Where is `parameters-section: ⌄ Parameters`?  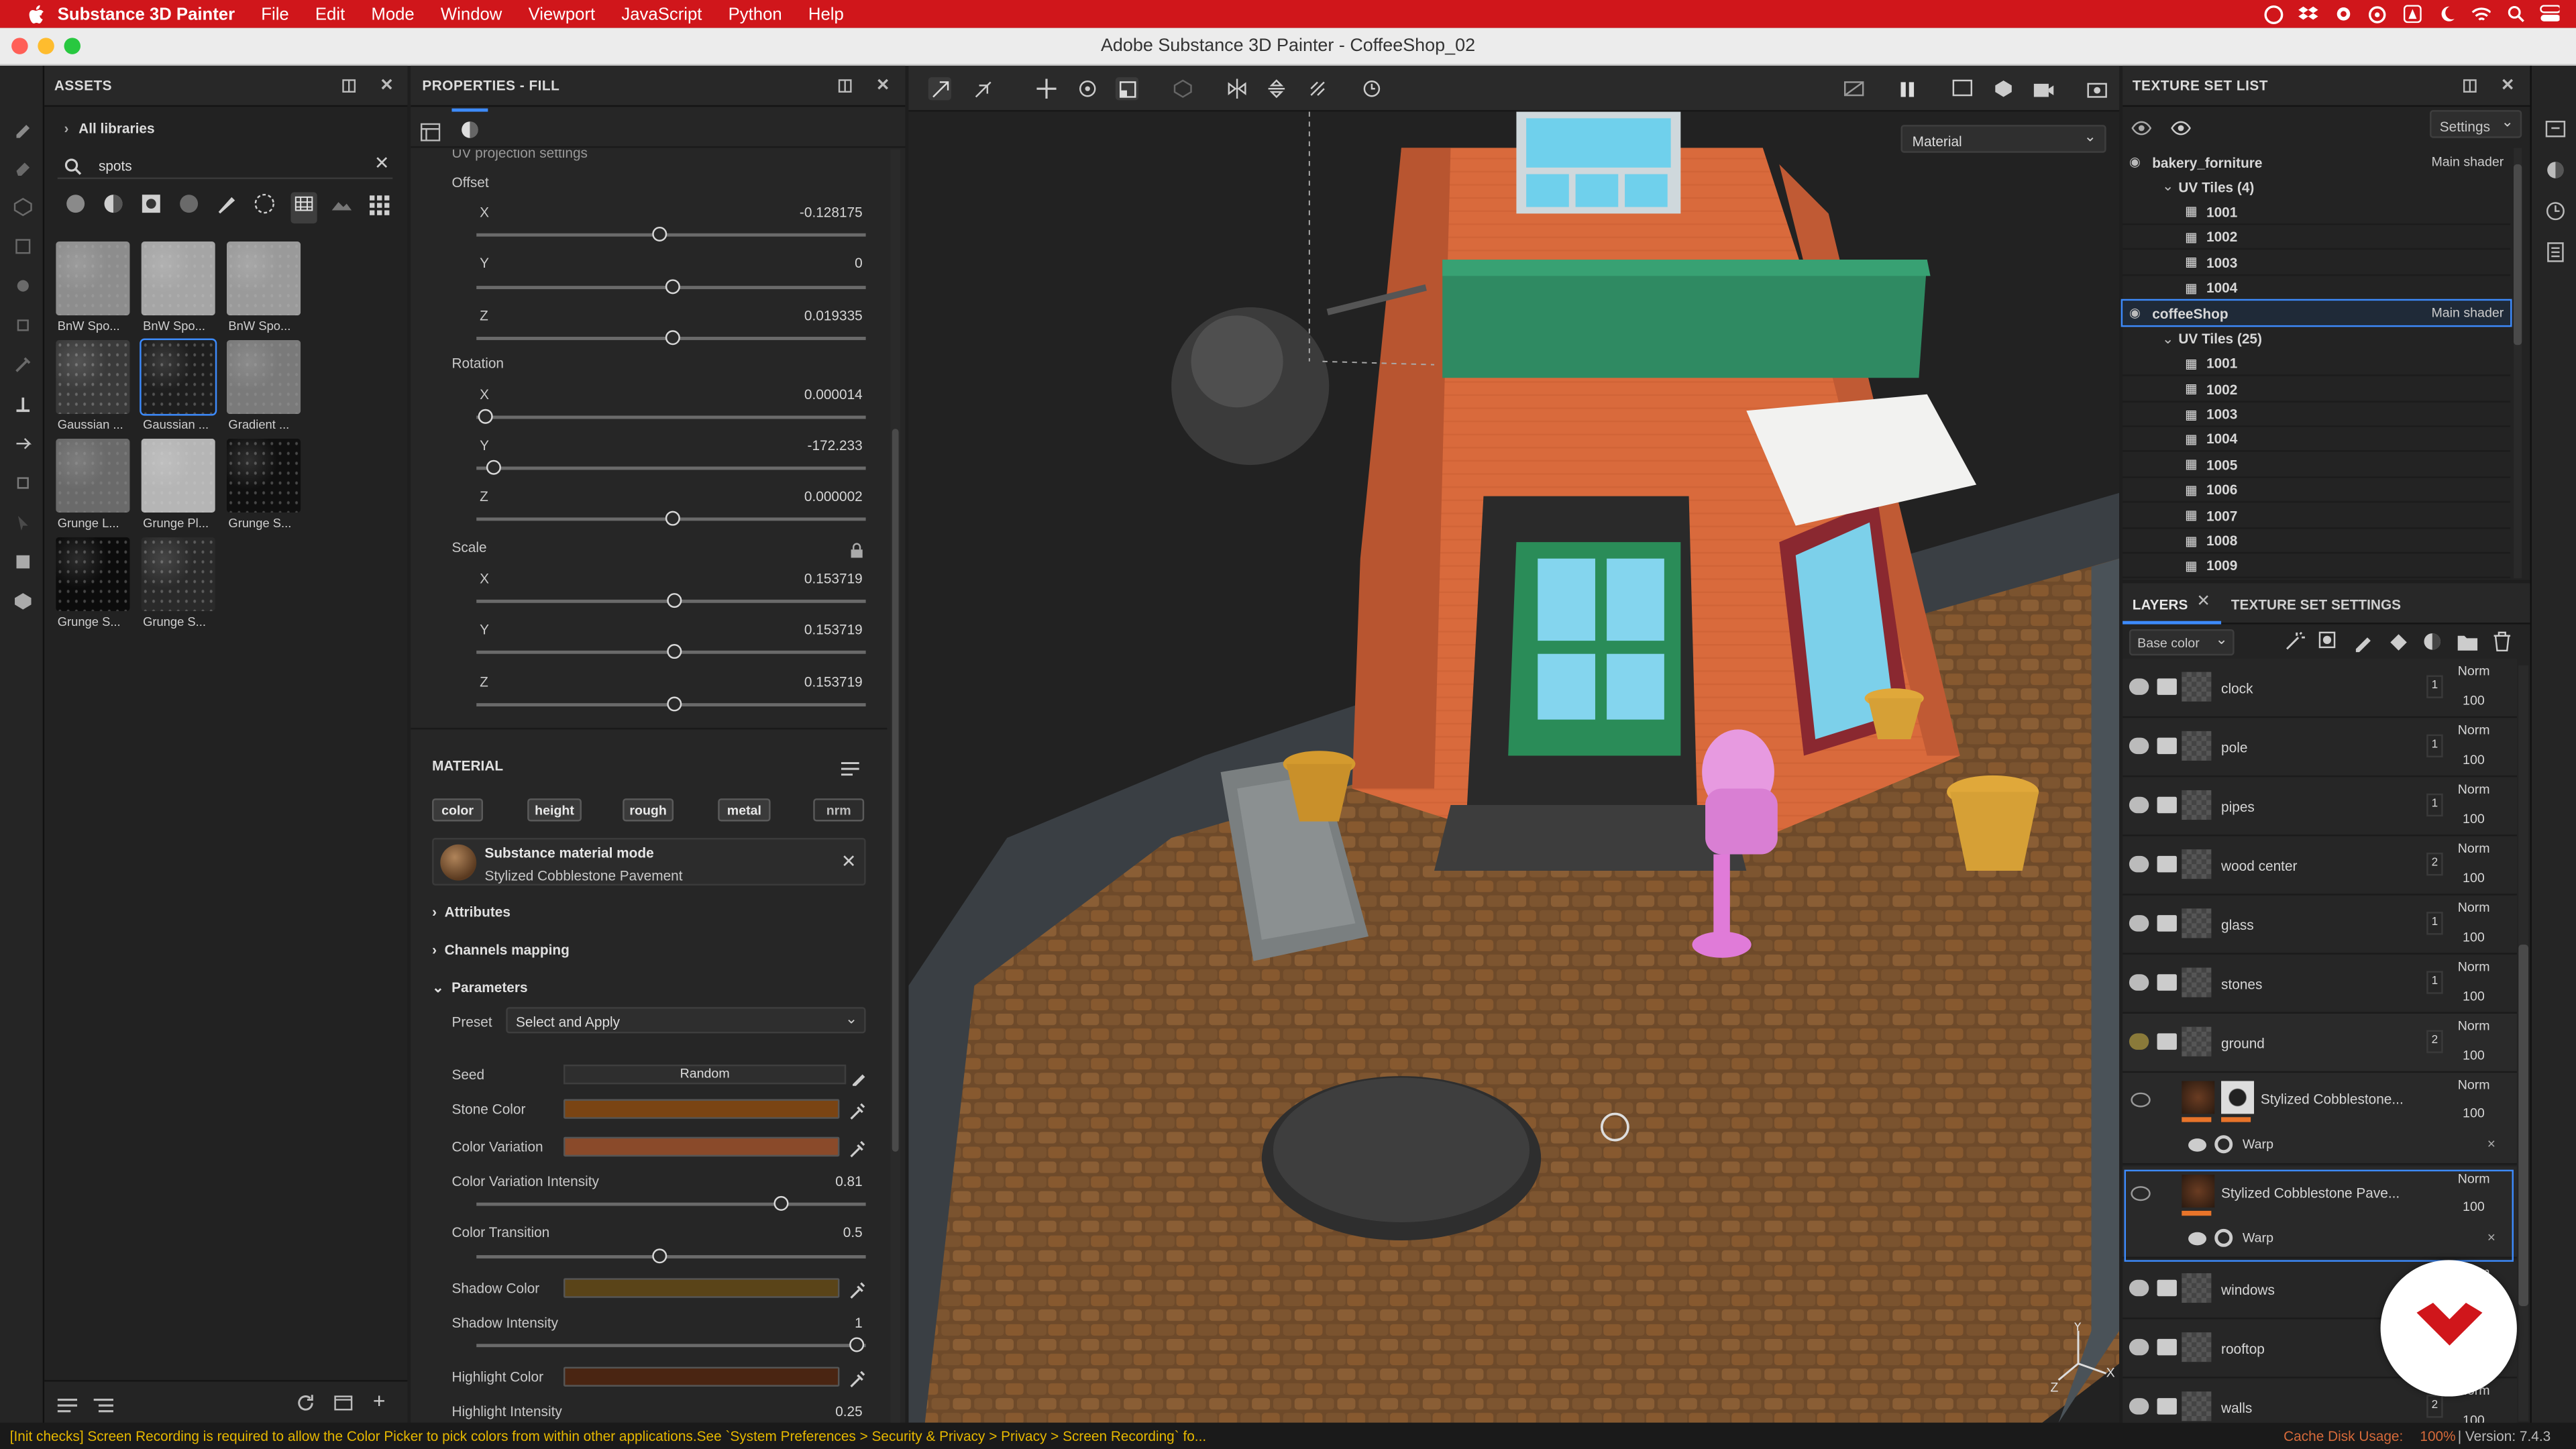 parameters-section: ⌄ Parameters is located at coordinates (479, 988).